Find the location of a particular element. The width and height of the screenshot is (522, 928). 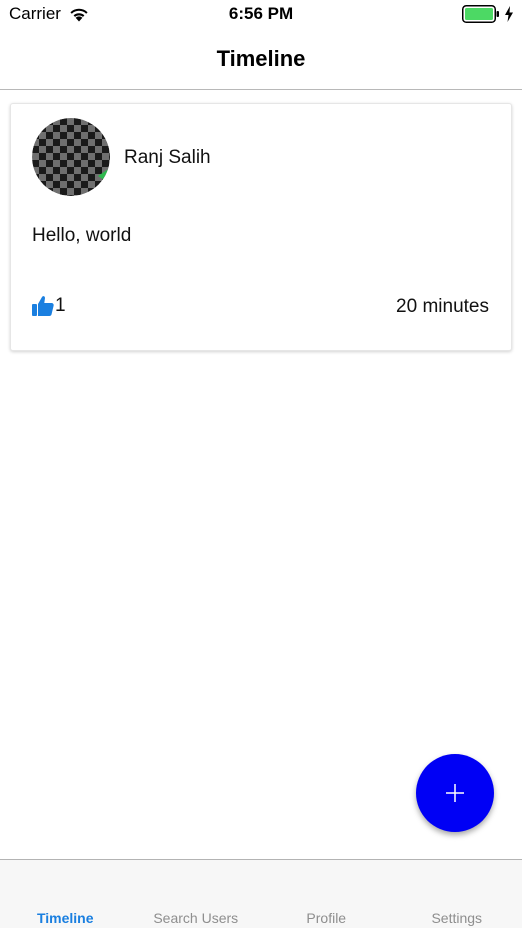

thumbs-up-icon is located at coordinates (43, 306).